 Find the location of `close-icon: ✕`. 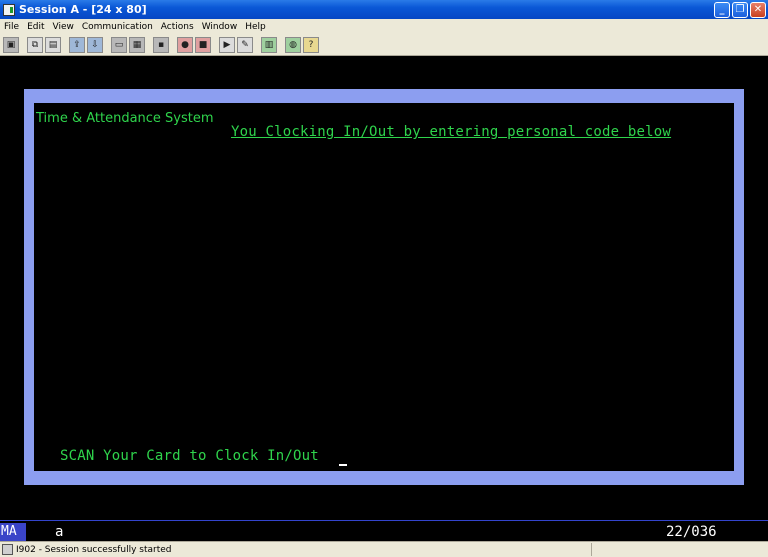

close-icon: ✕ is located at coordinates (758, 9).